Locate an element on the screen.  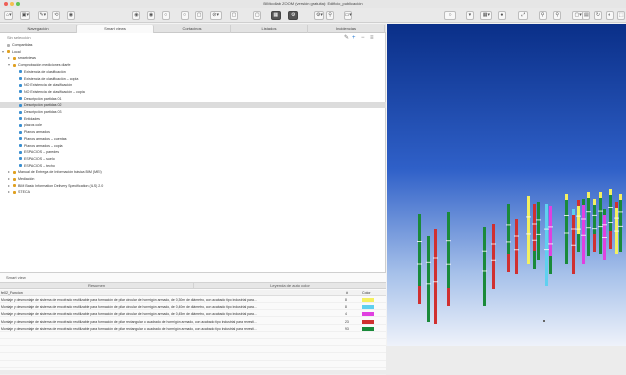
tree-item: ▾ Local is located at coordinates (193, 52).